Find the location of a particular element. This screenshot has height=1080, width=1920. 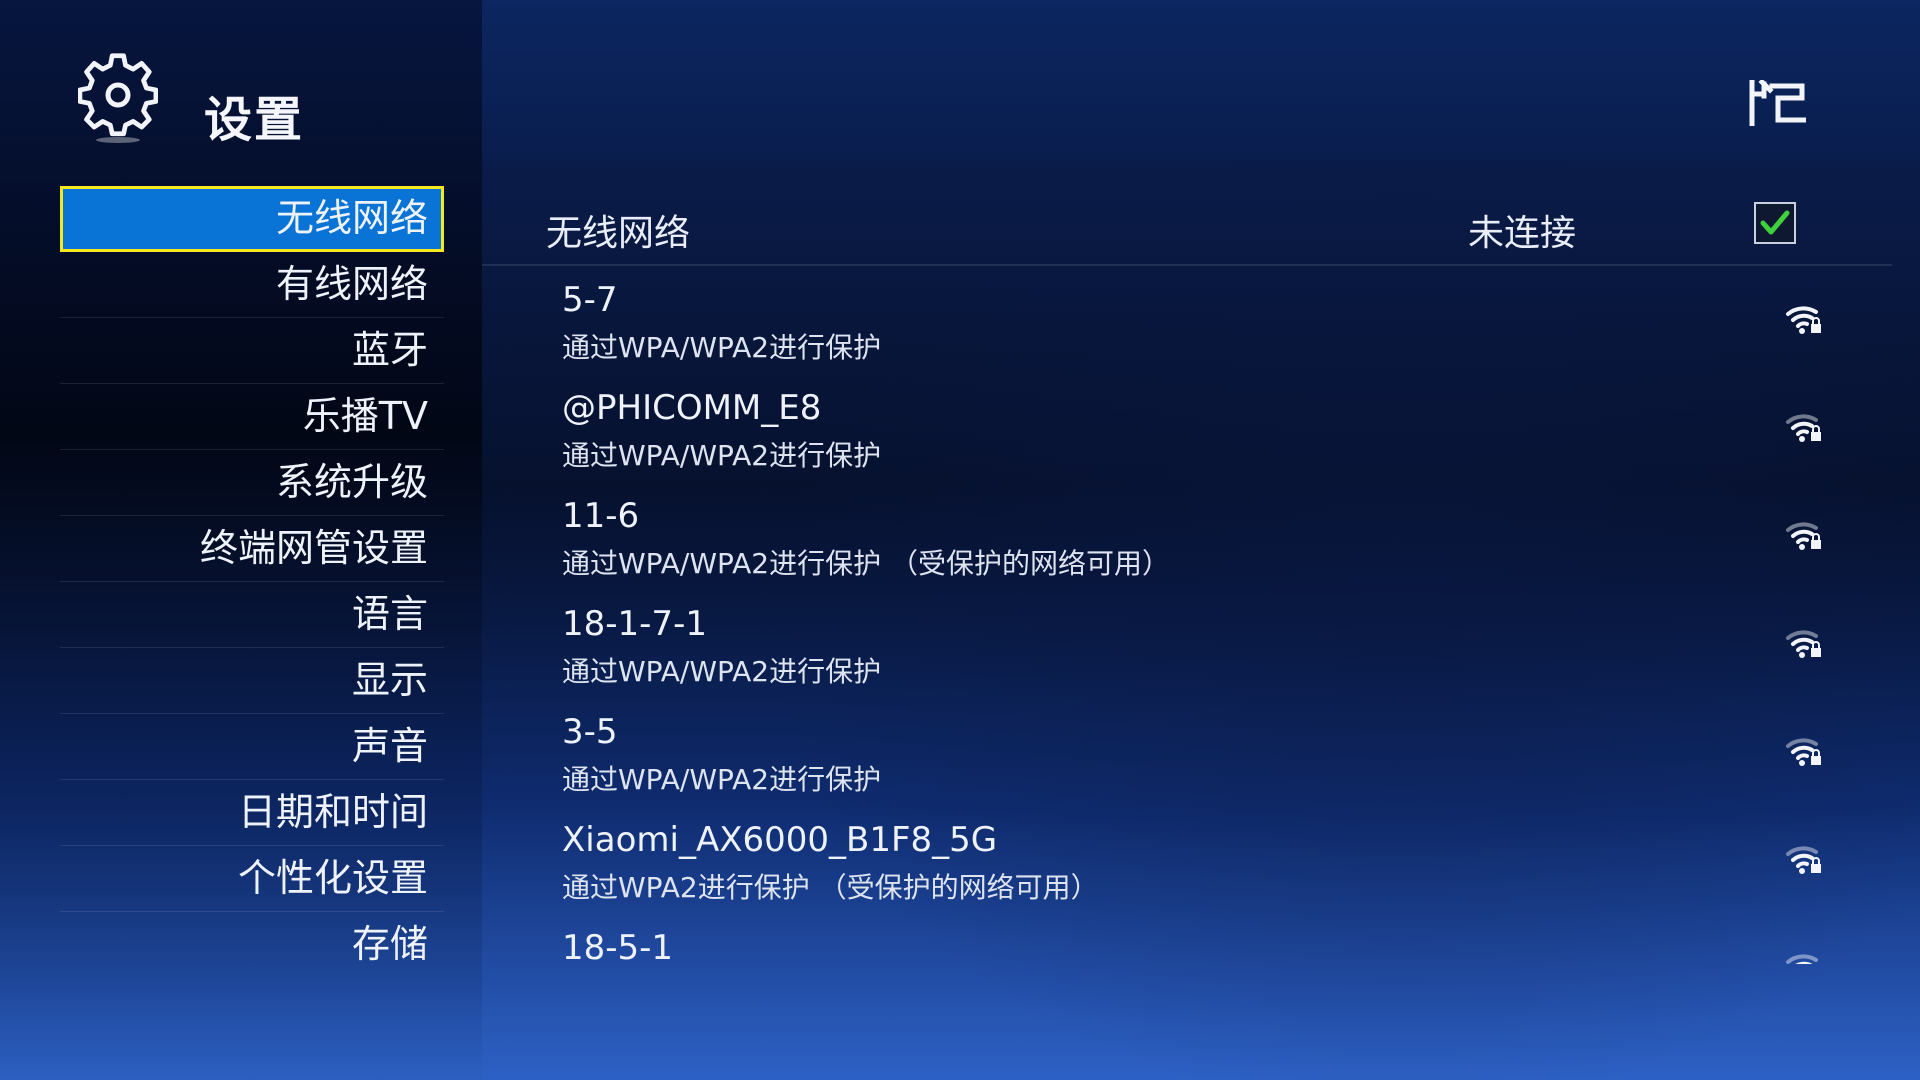

sidebar-item-label: 声音 is located at coordinates (389, 746).